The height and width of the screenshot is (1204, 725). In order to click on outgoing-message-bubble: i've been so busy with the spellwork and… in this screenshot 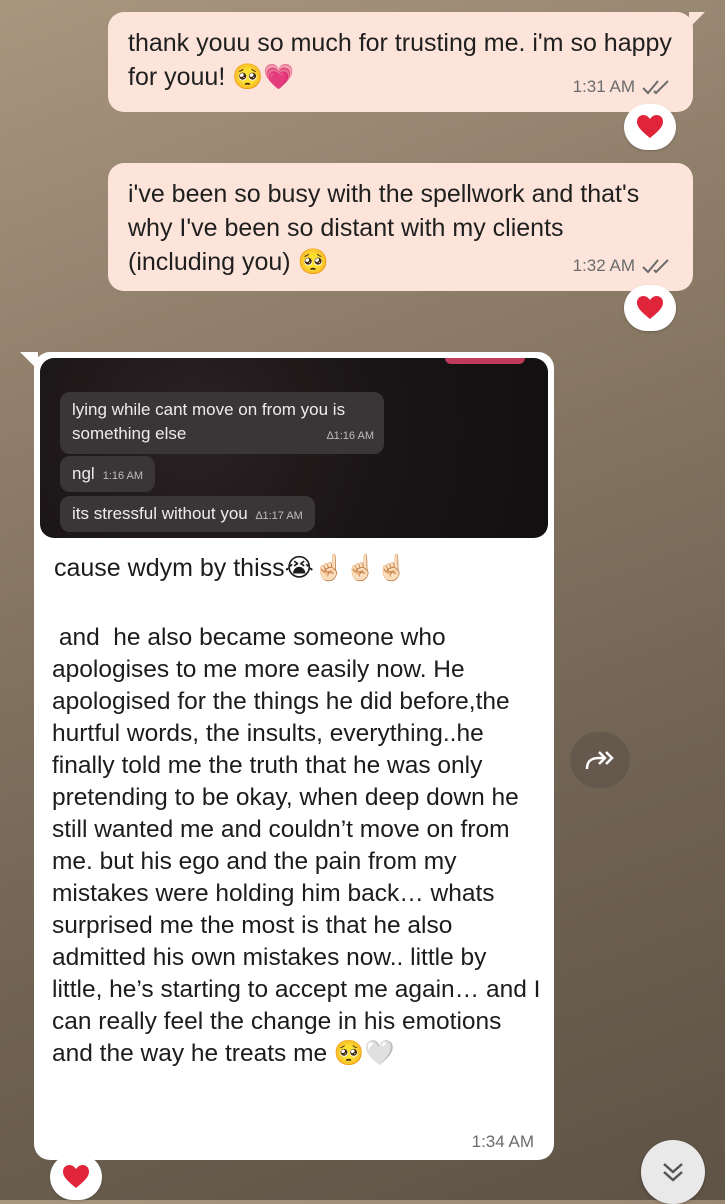, I will do `click(400, 227)`.